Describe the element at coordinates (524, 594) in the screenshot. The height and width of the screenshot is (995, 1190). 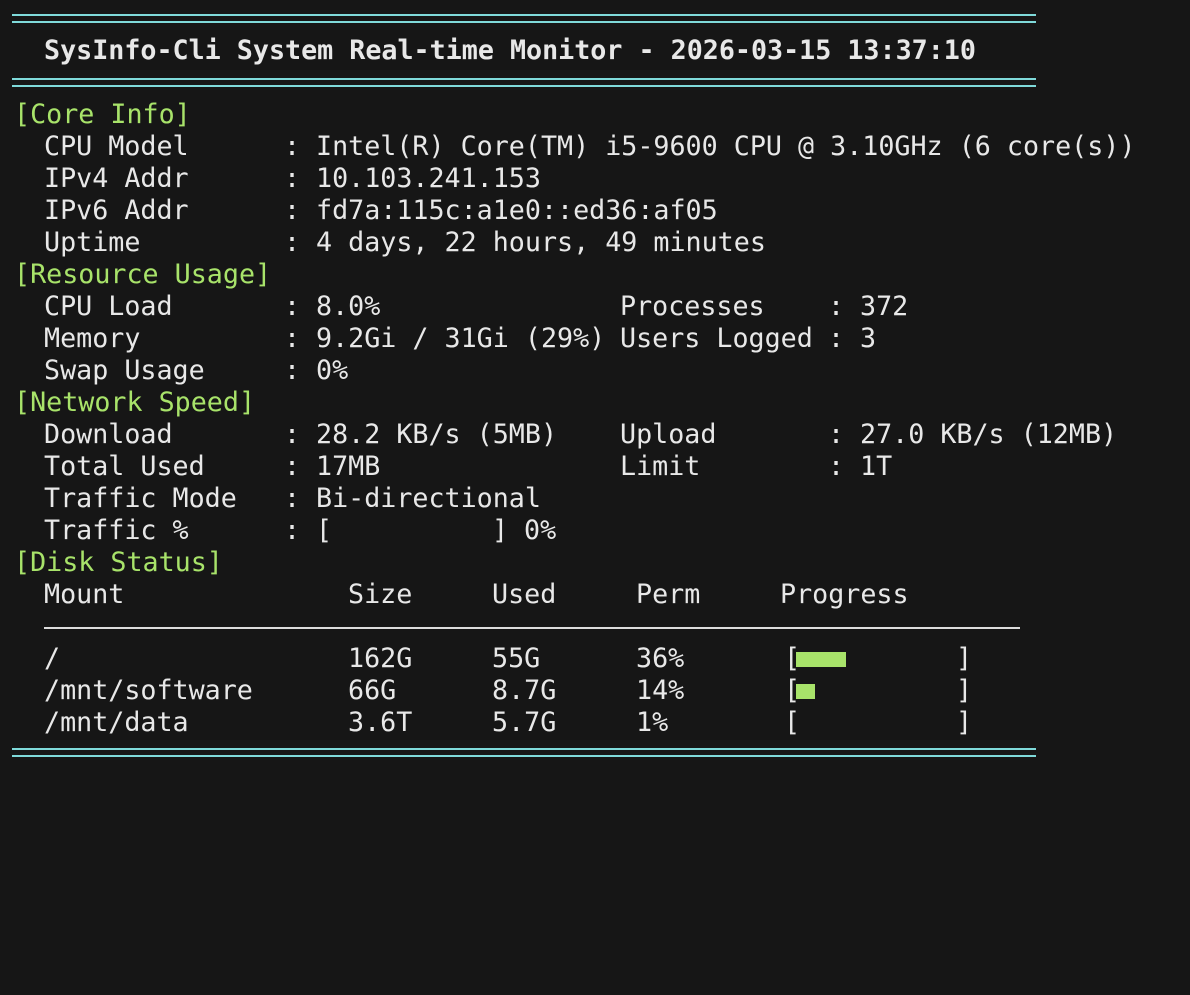
I see `column-header-used: Used` at that location.